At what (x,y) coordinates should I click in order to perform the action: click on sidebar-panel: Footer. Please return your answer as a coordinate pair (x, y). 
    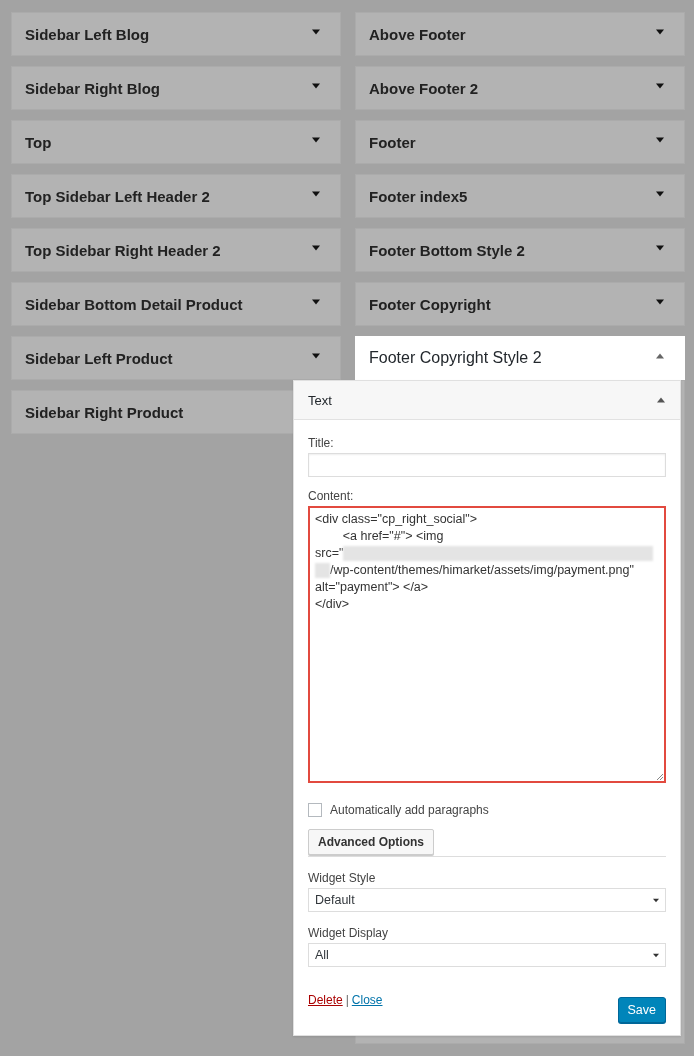
    Looking at the image, I should click on (520, 142).